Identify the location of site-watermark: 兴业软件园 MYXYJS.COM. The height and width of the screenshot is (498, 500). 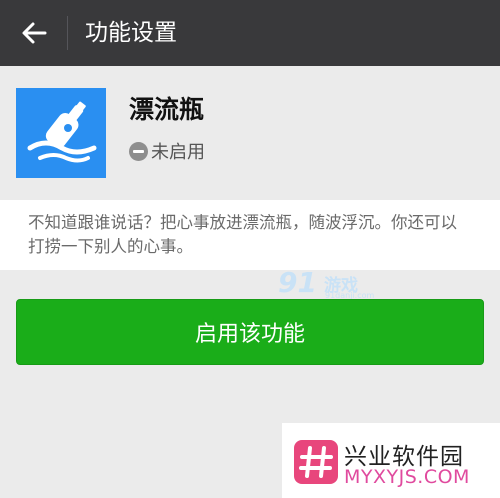
(391, 460).